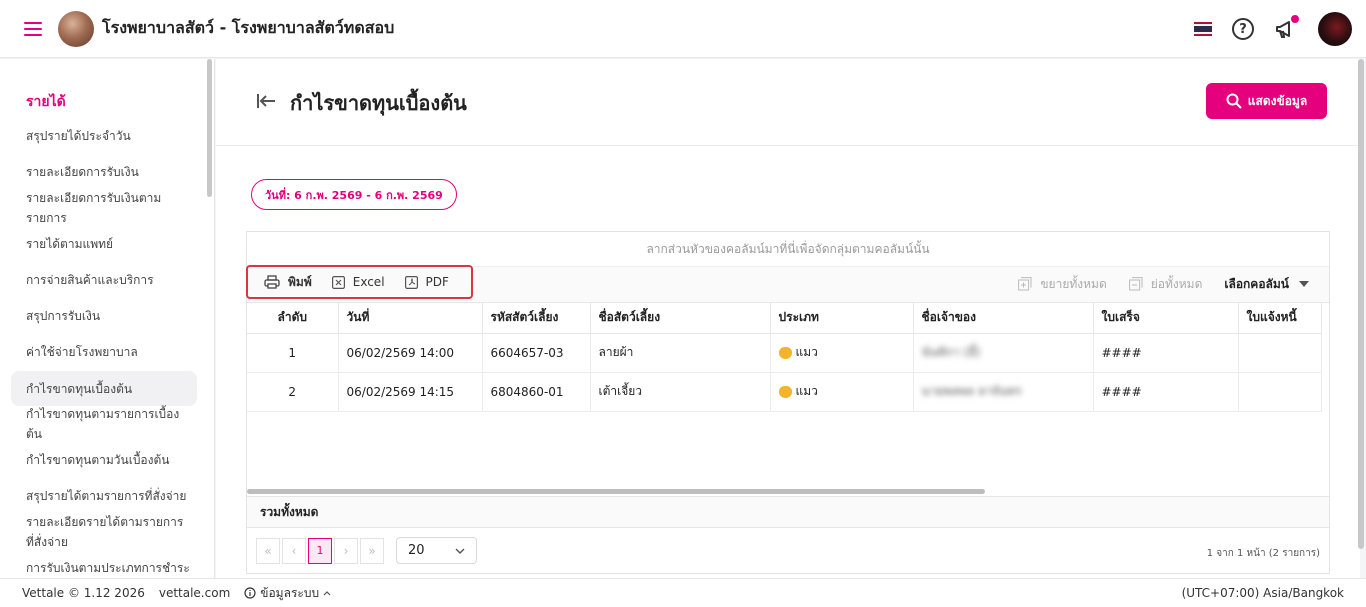  Describe the element at coordinates (1262, 593) in the screenshot. I see `timezone-text: (UTC+07:00) Asia/Bangkok` at that location.